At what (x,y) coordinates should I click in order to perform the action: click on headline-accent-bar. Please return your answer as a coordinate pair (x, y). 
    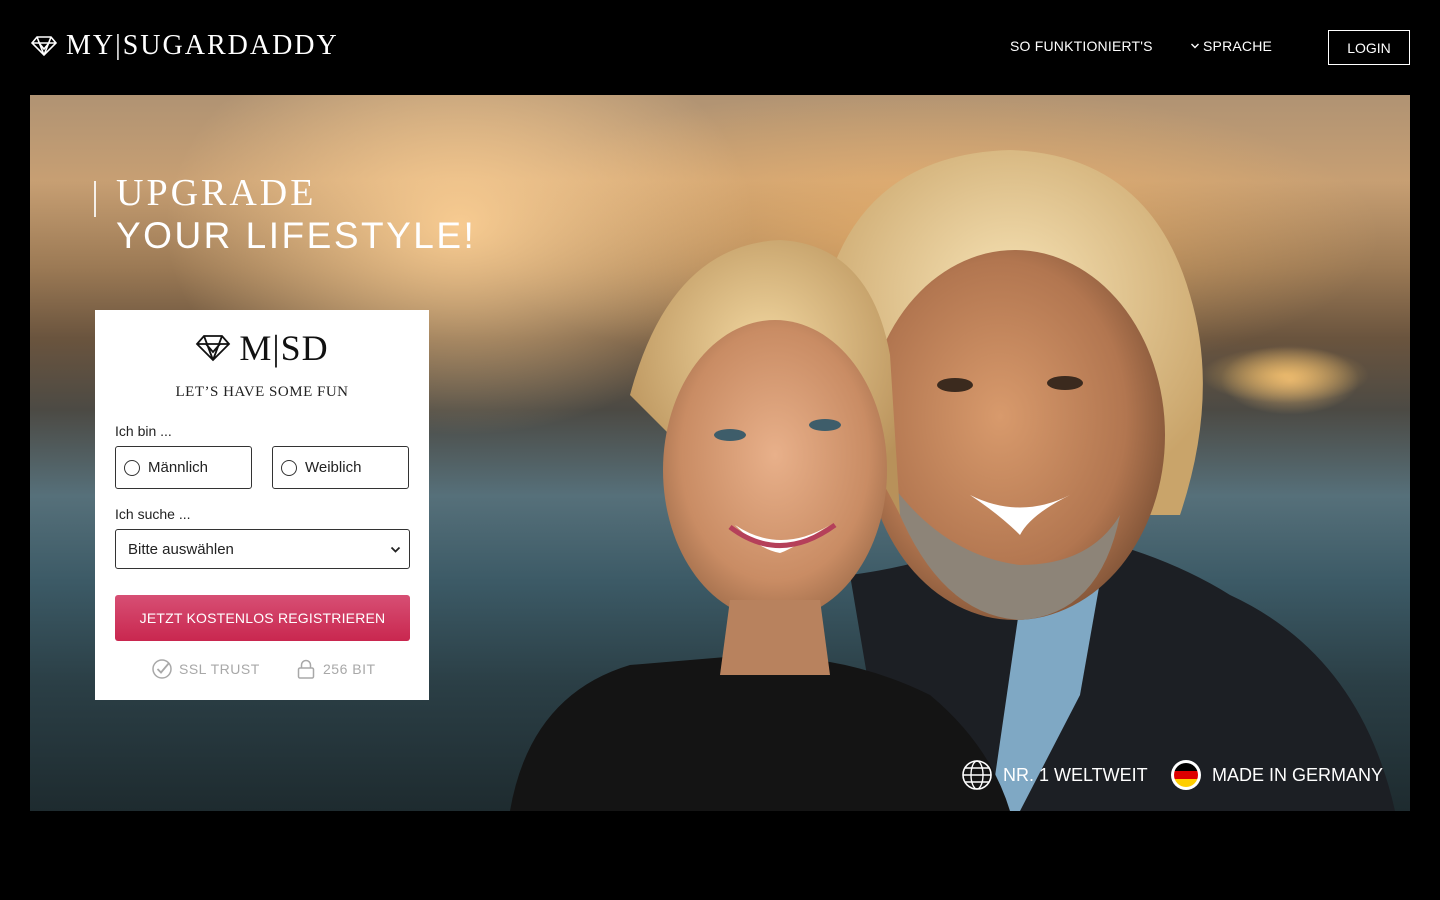
    Looking at the image, I should click on (95, 199).